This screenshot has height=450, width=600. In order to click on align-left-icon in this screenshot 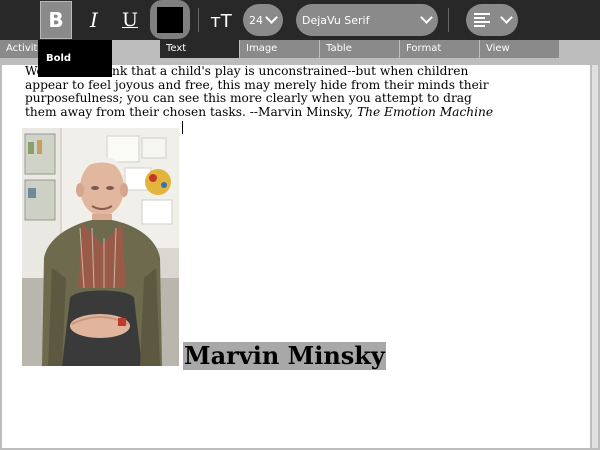, I will do `click(482, 20)`.